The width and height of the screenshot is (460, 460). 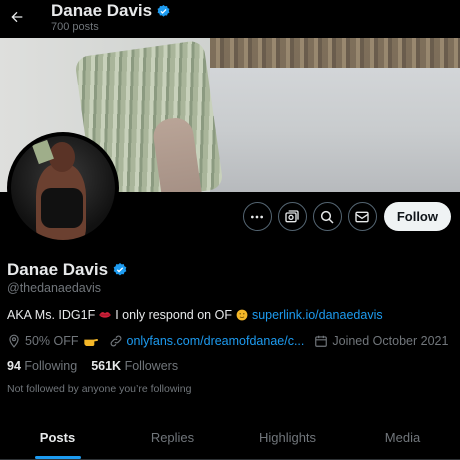 I want to click on profile-tabs: Posts Replies Highlights Media, so click(x=230, y=438).